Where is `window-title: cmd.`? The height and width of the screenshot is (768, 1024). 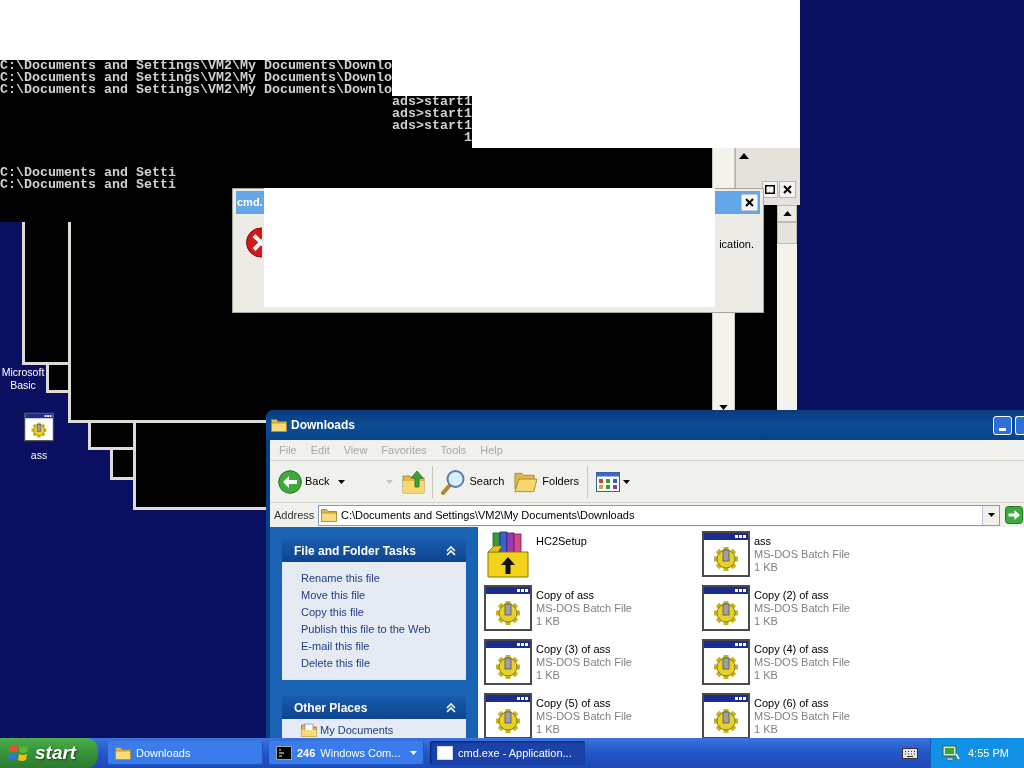
window-title: cmd. is located at coordinates (250, 203).